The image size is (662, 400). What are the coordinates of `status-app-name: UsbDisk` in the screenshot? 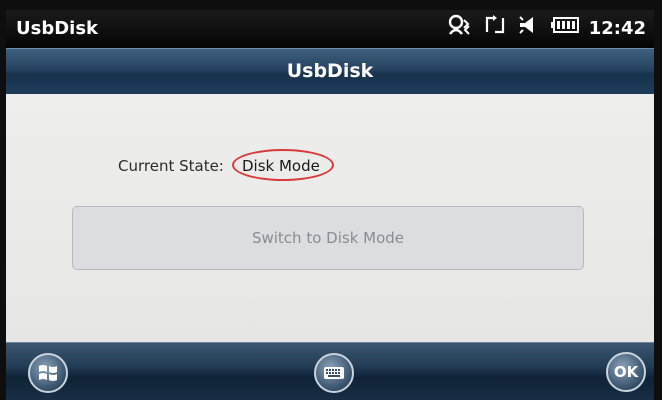 It's located at (57, 28).